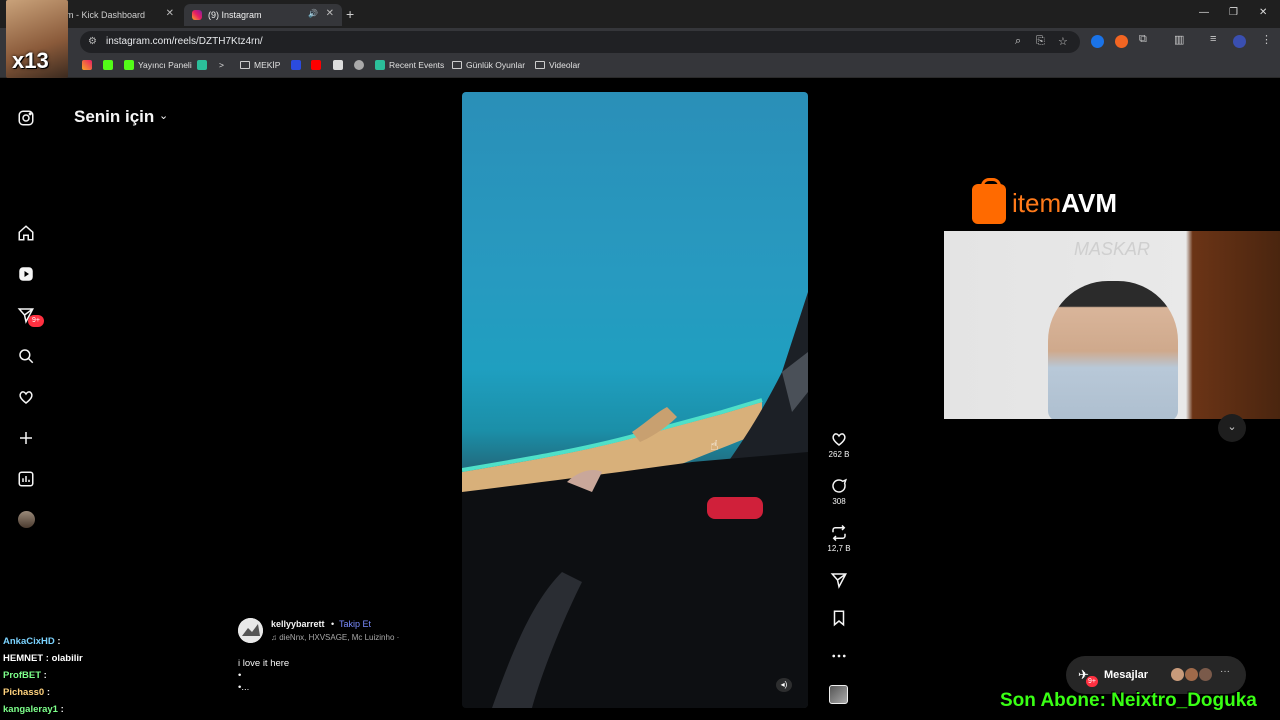 The width and height of the screenshot is (1280, 720). Describe the element at coordinates (1097, 41) in the screenshot. I see `extension-blue-icon` at that location.